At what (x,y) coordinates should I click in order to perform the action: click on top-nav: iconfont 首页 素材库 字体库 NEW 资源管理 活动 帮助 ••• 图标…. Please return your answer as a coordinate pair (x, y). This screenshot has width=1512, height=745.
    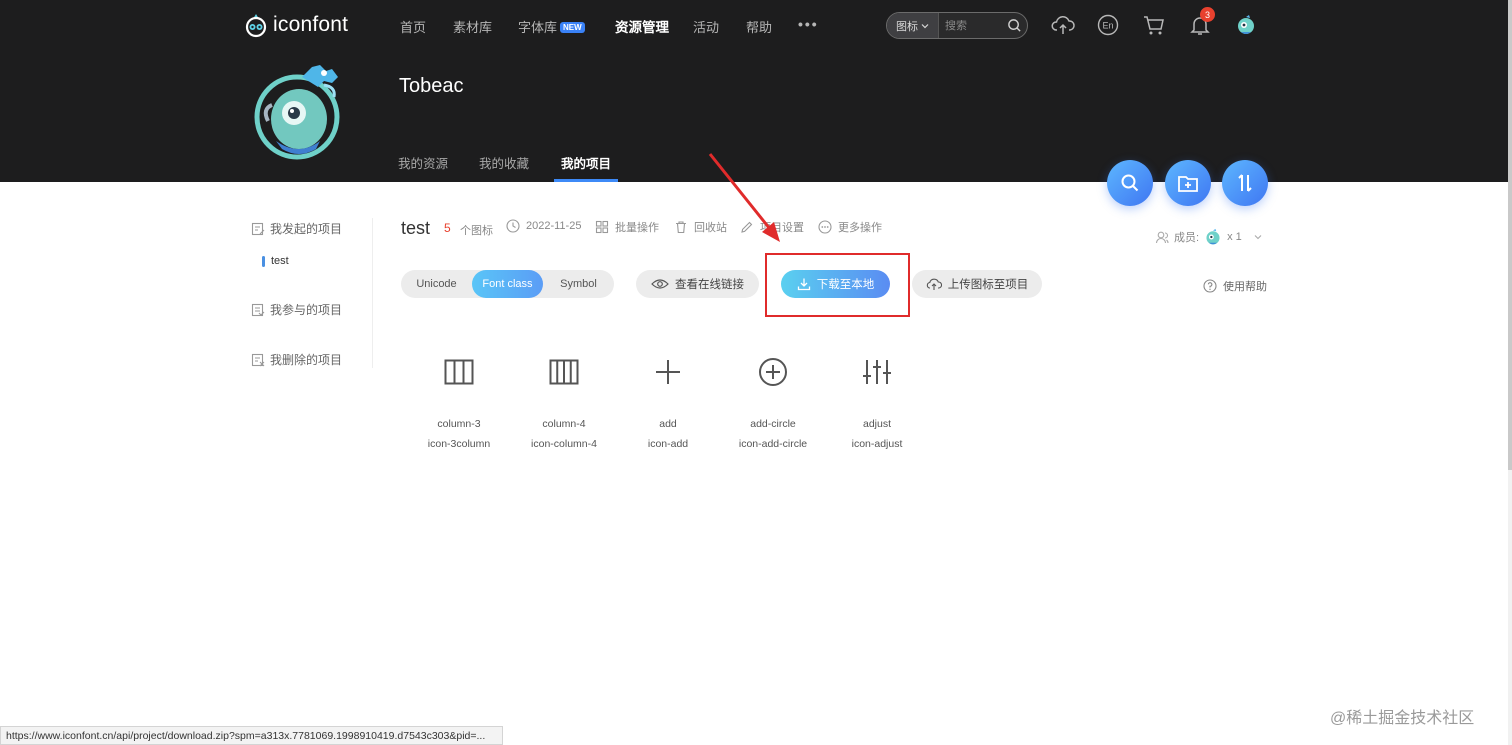
    Looking at the image, I should click on (754, 25).